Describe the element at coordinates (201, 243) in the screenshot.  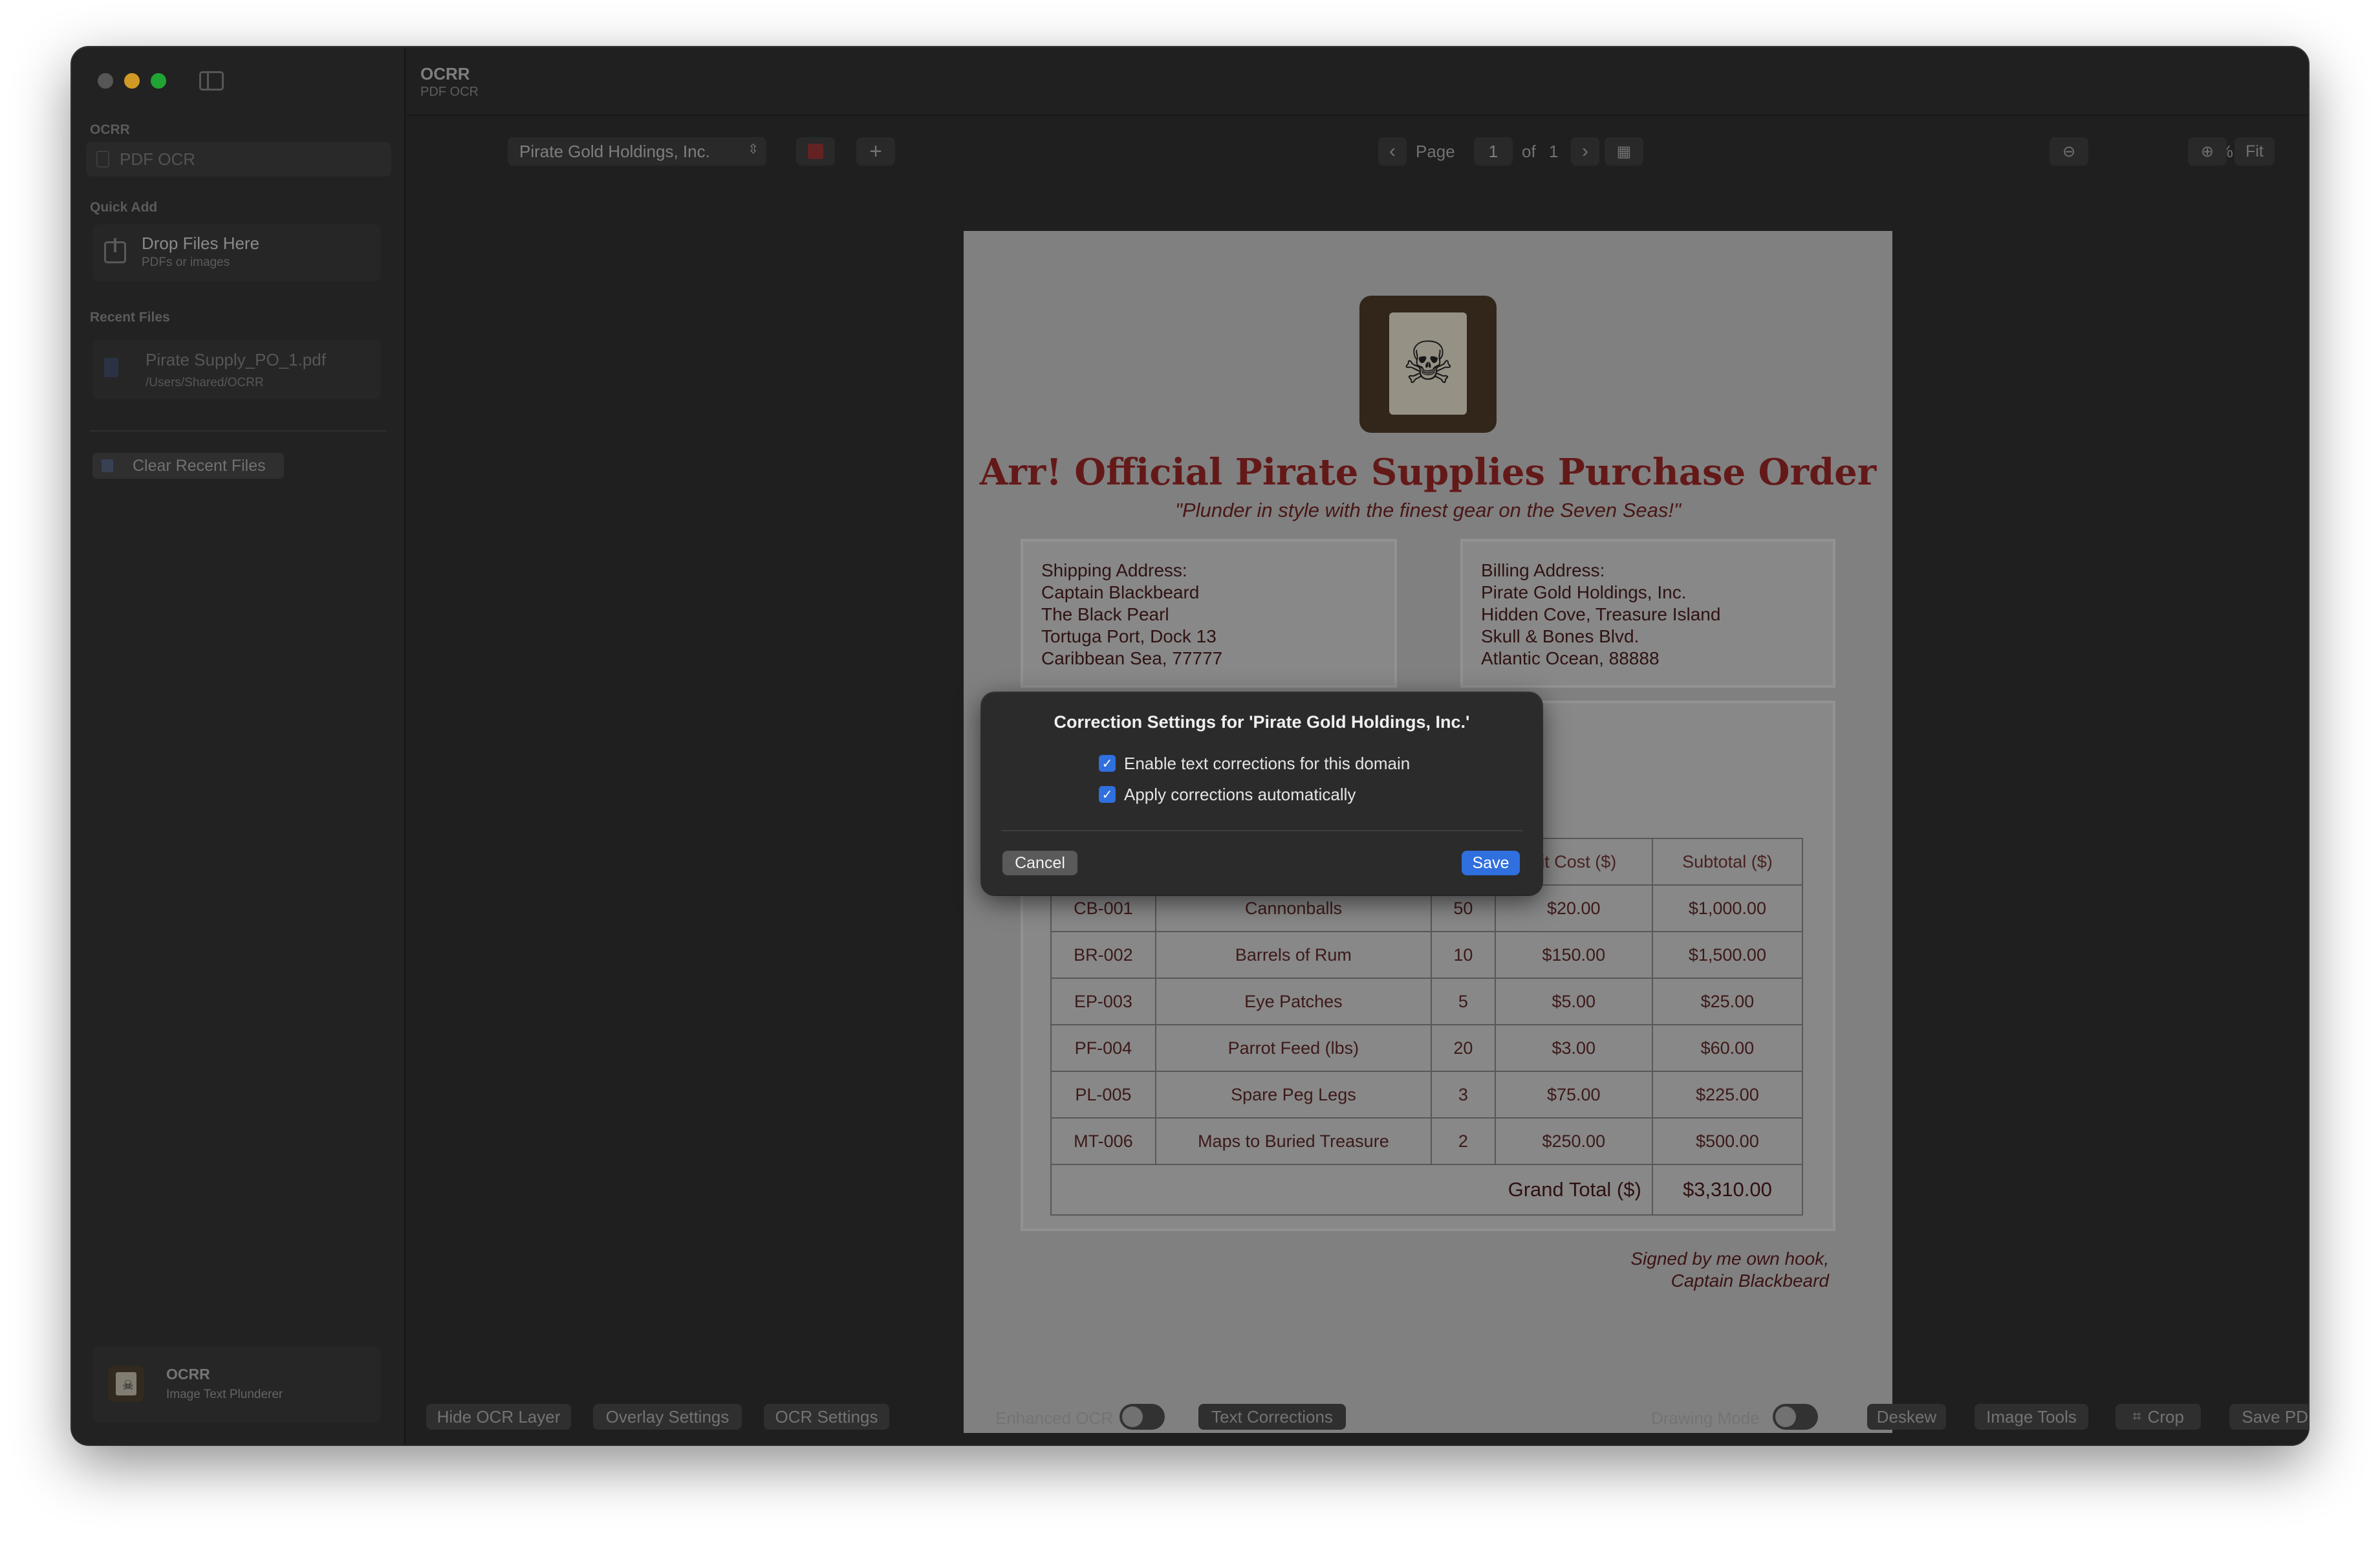
I see `drop-title: Drop Files Here` at that location.